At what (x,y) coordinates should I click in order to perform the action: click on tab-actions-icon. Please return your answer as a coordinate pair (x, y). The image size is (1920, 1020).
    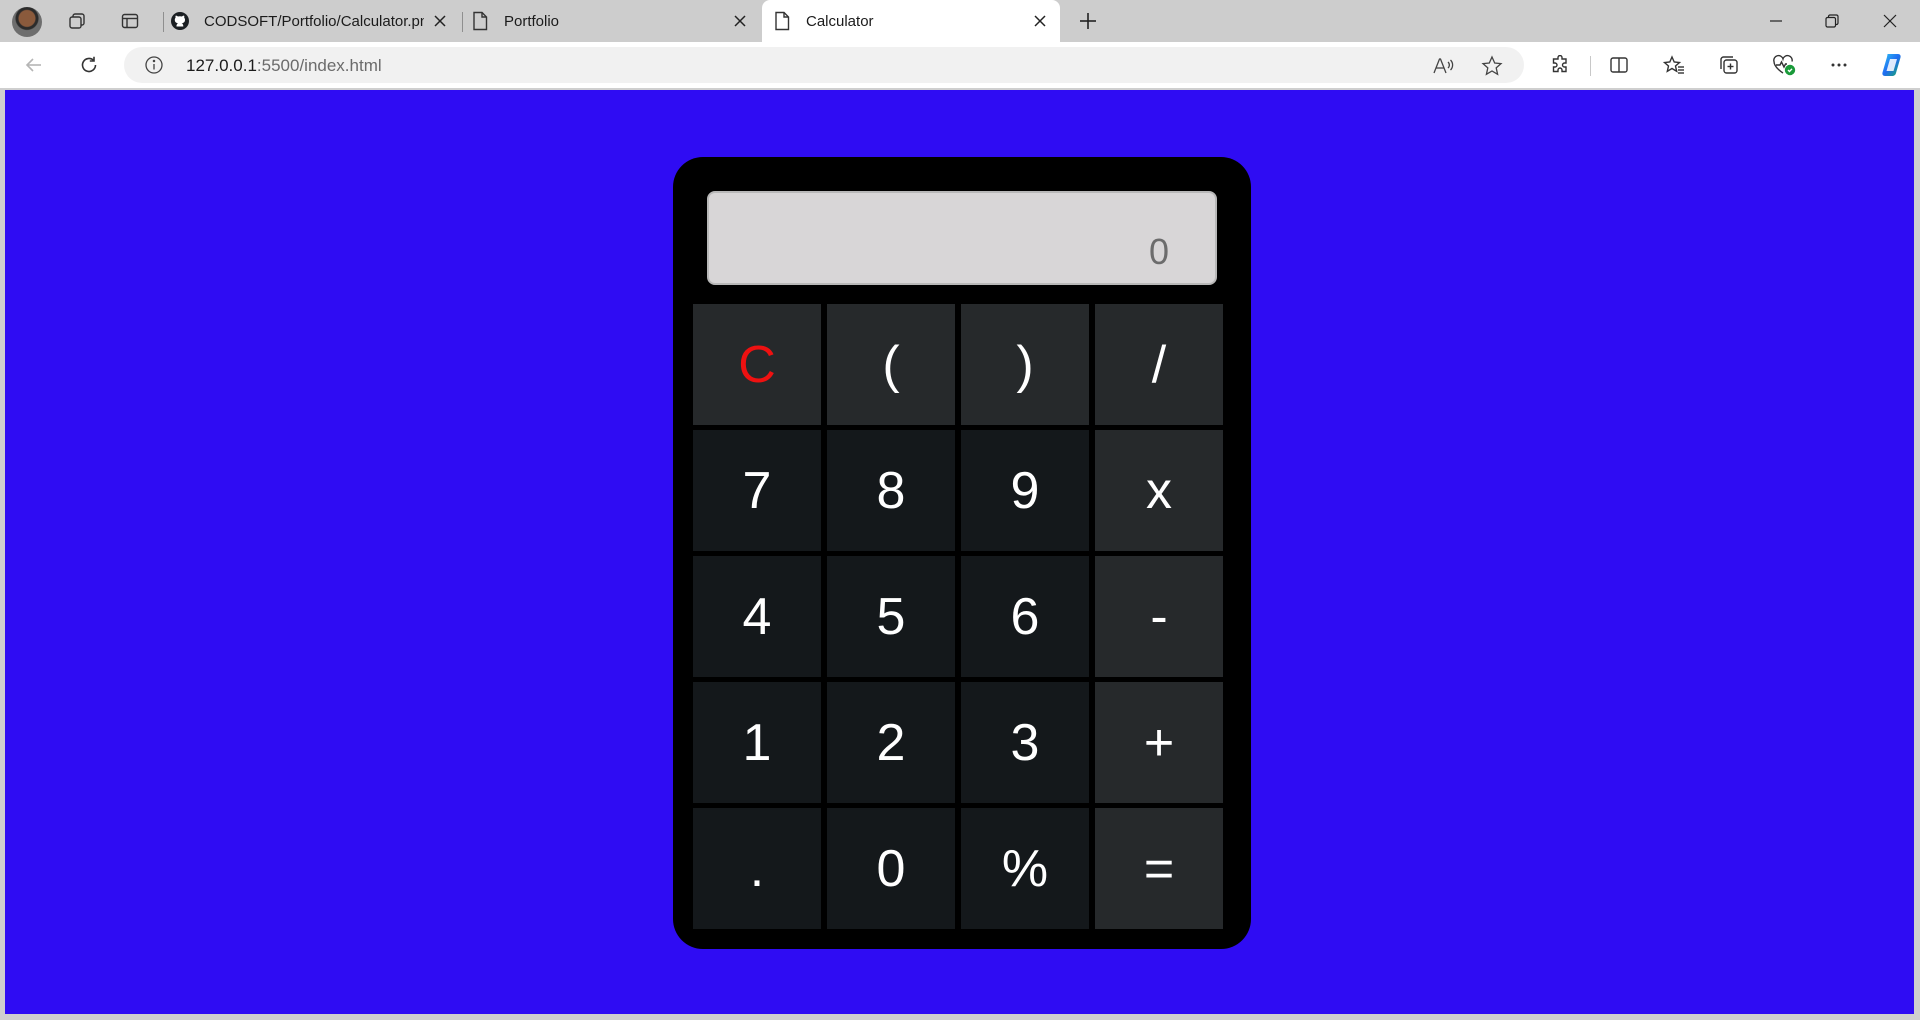
    Looking at the image, I should click on (130, 21).